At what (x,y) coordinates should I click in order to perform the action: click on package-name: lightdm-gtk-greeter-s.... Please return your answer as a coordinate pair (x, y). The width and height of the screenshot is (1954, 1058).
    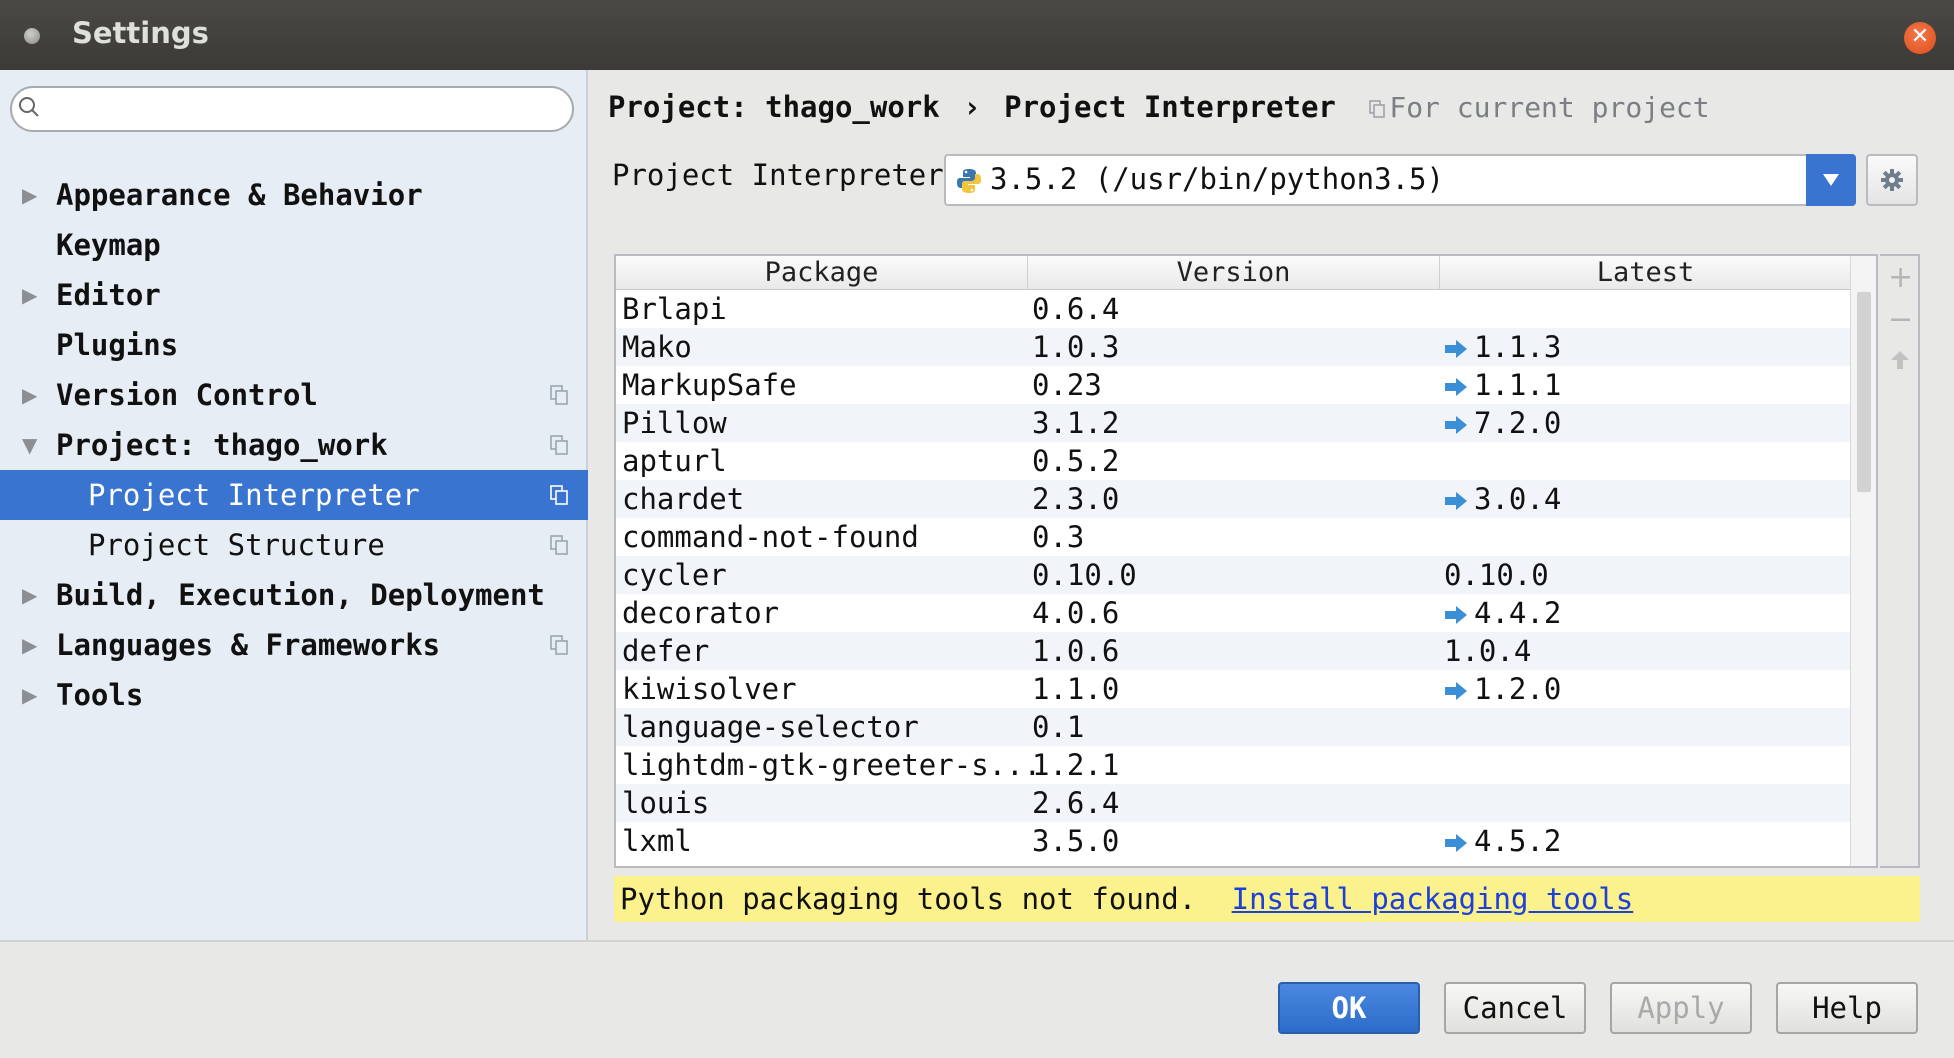
    Looking at the image, I should click on (832, 765).